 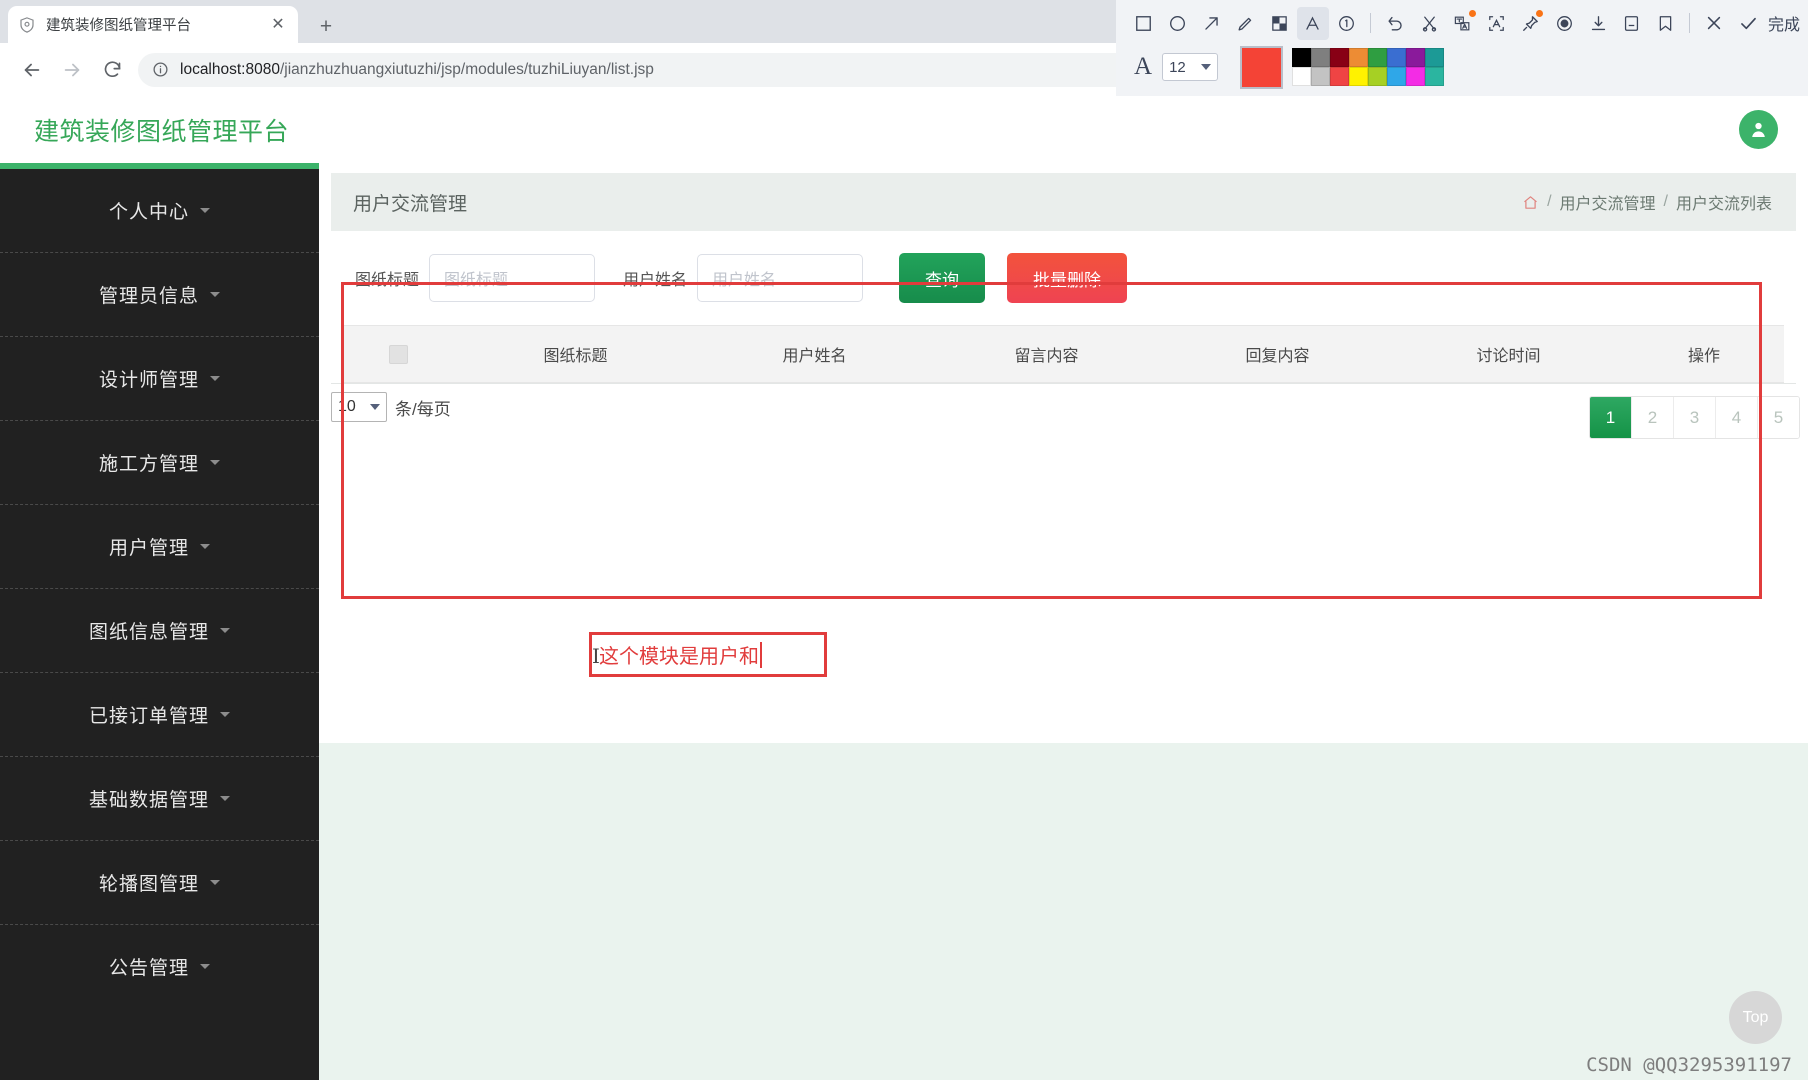 What do you see at coordinates (1530, 202) in the screenshot?
I see `home-icon` at bounding box center [1530, 202].